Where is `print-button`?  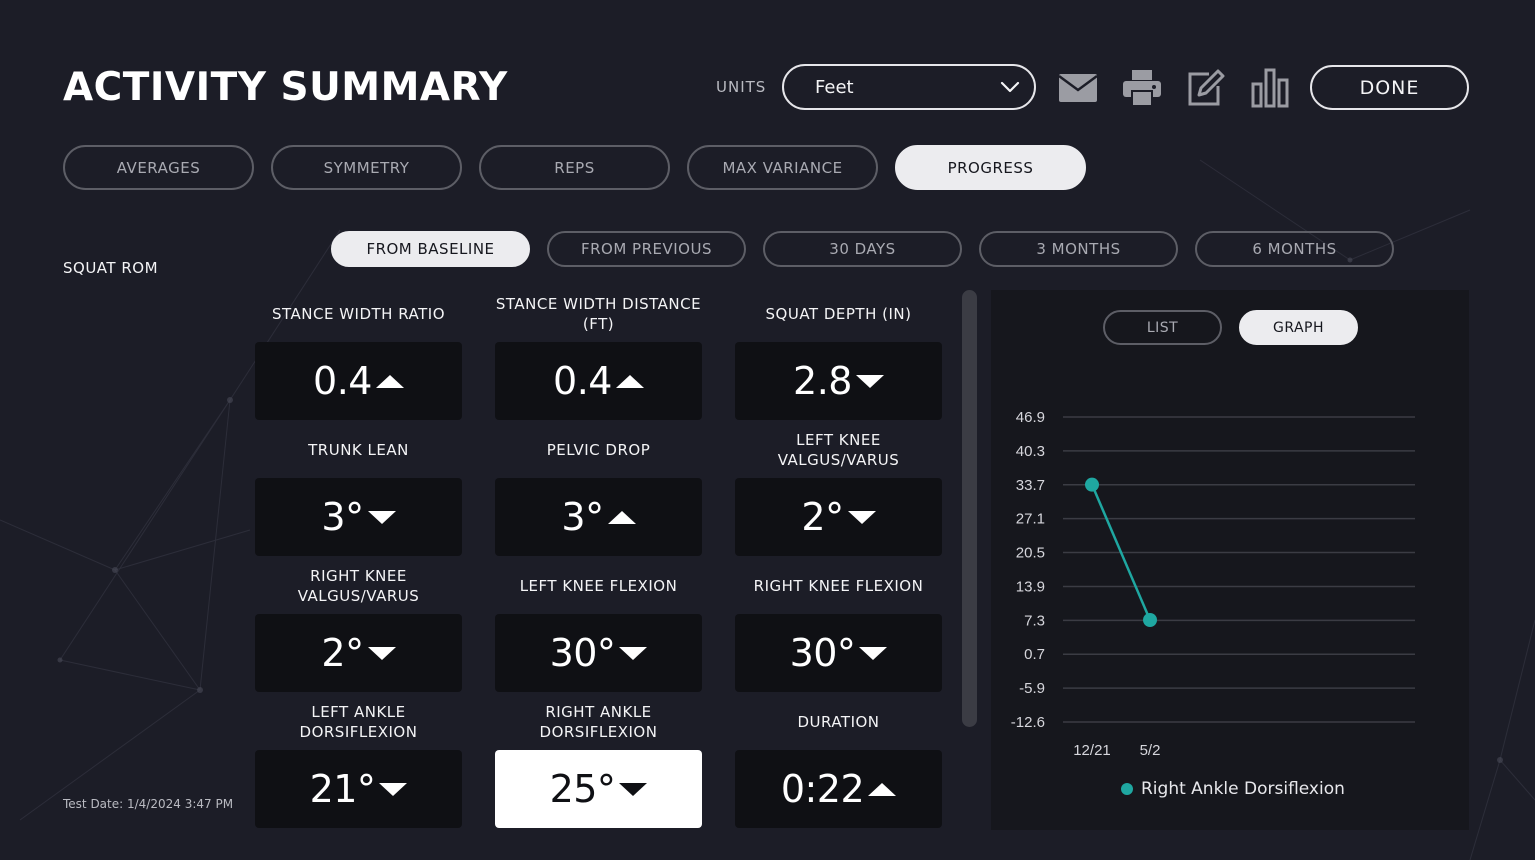
print-button is located at coordinates (1142, 88).